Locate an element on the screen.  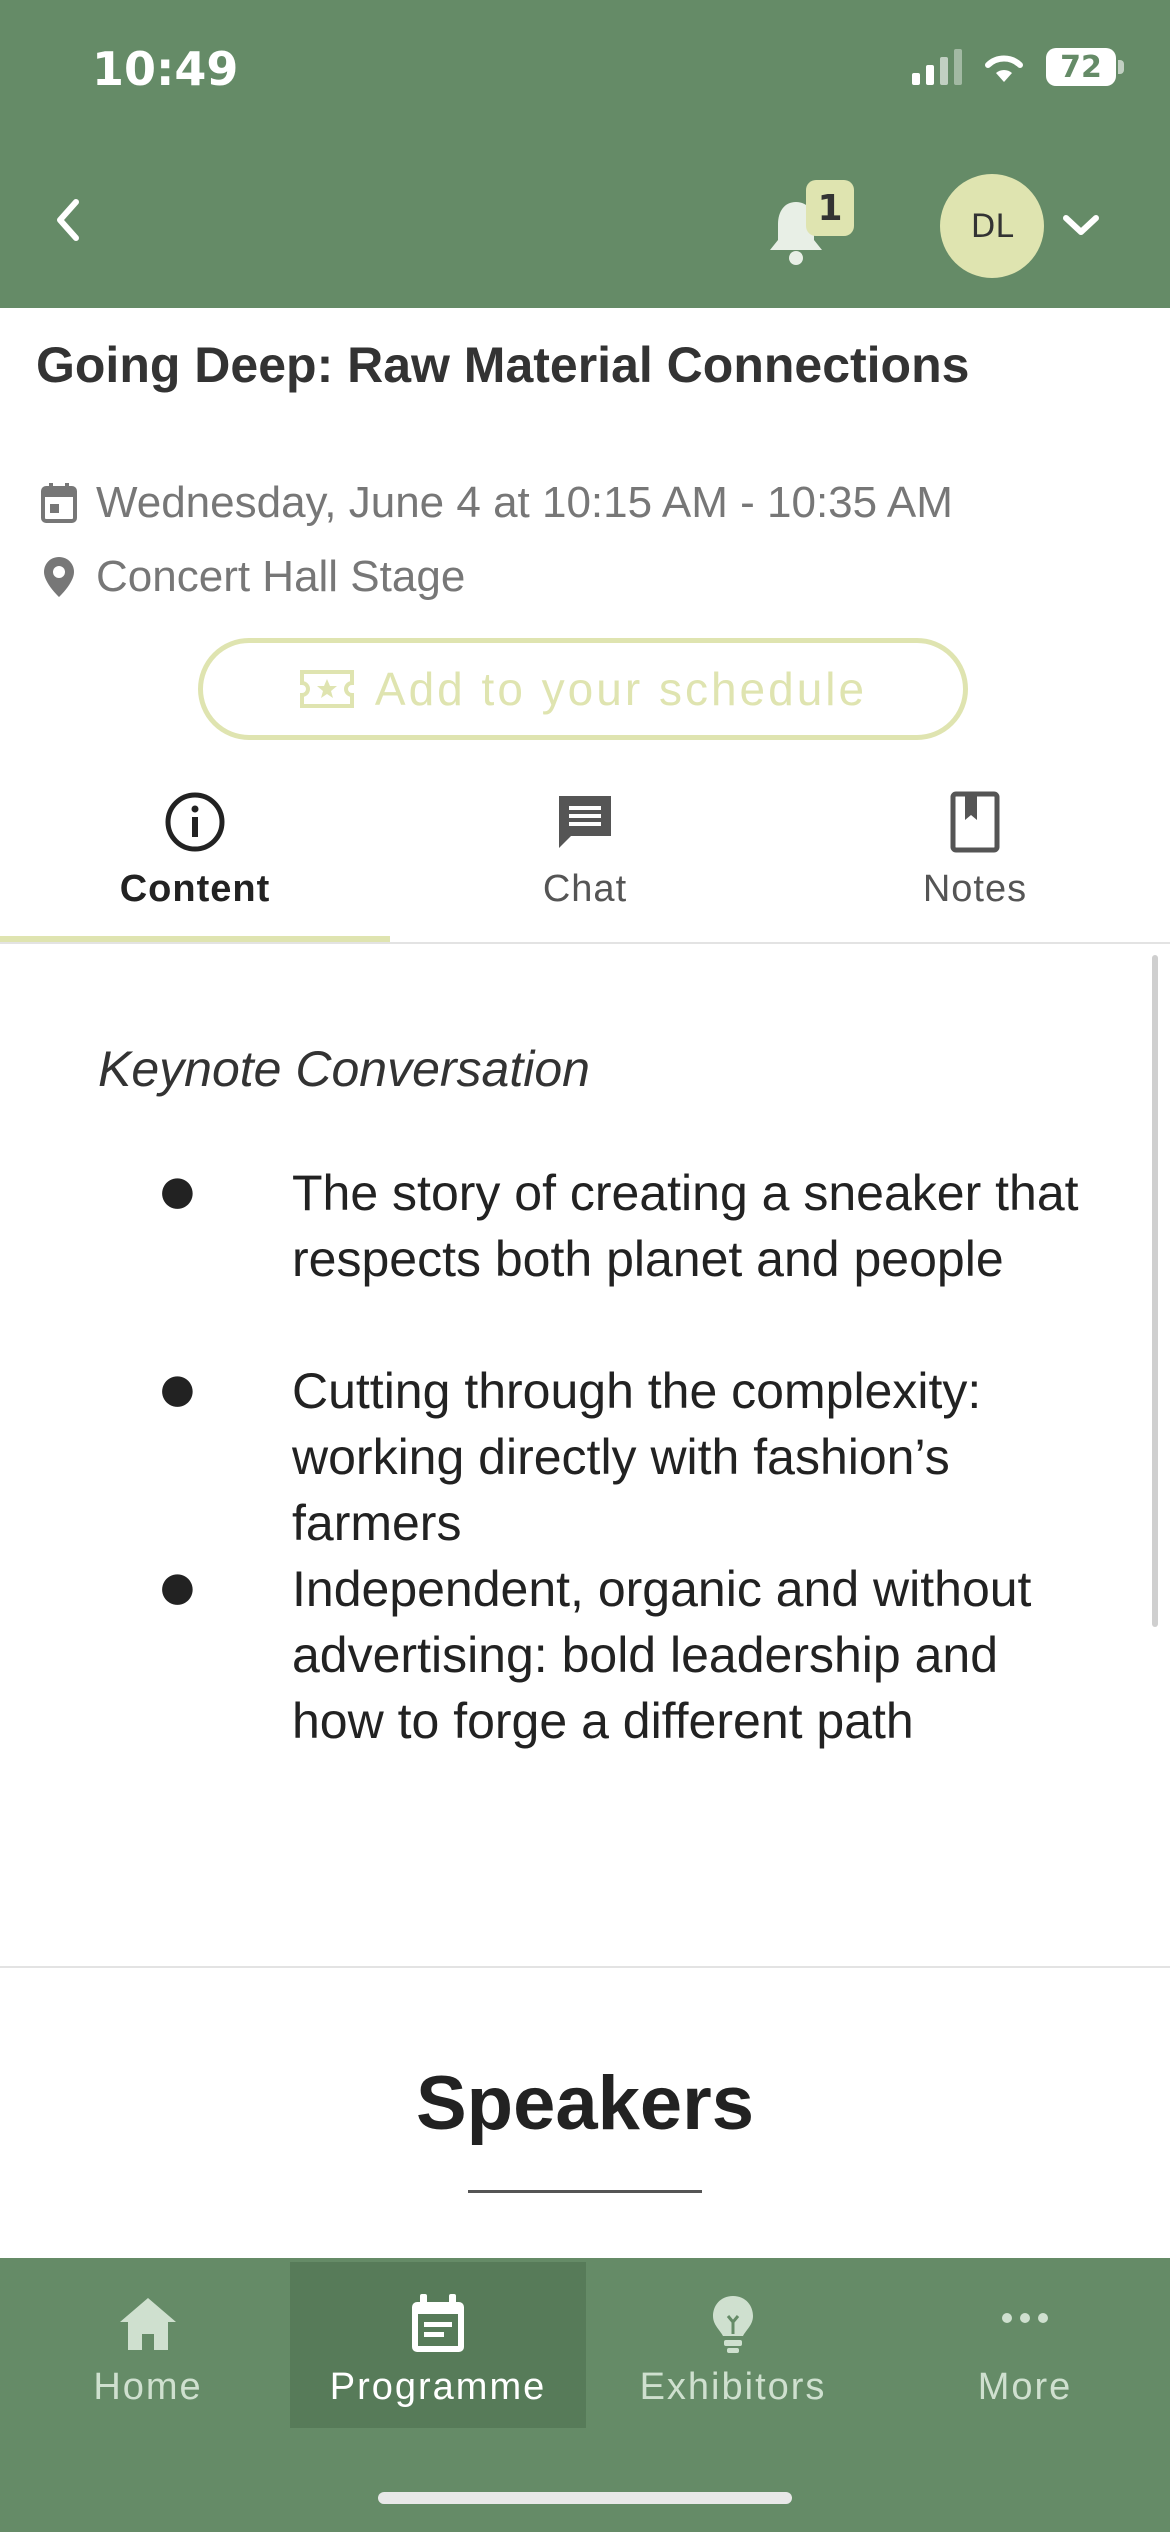
scrollbar is located at coordinates (1155, 1291).